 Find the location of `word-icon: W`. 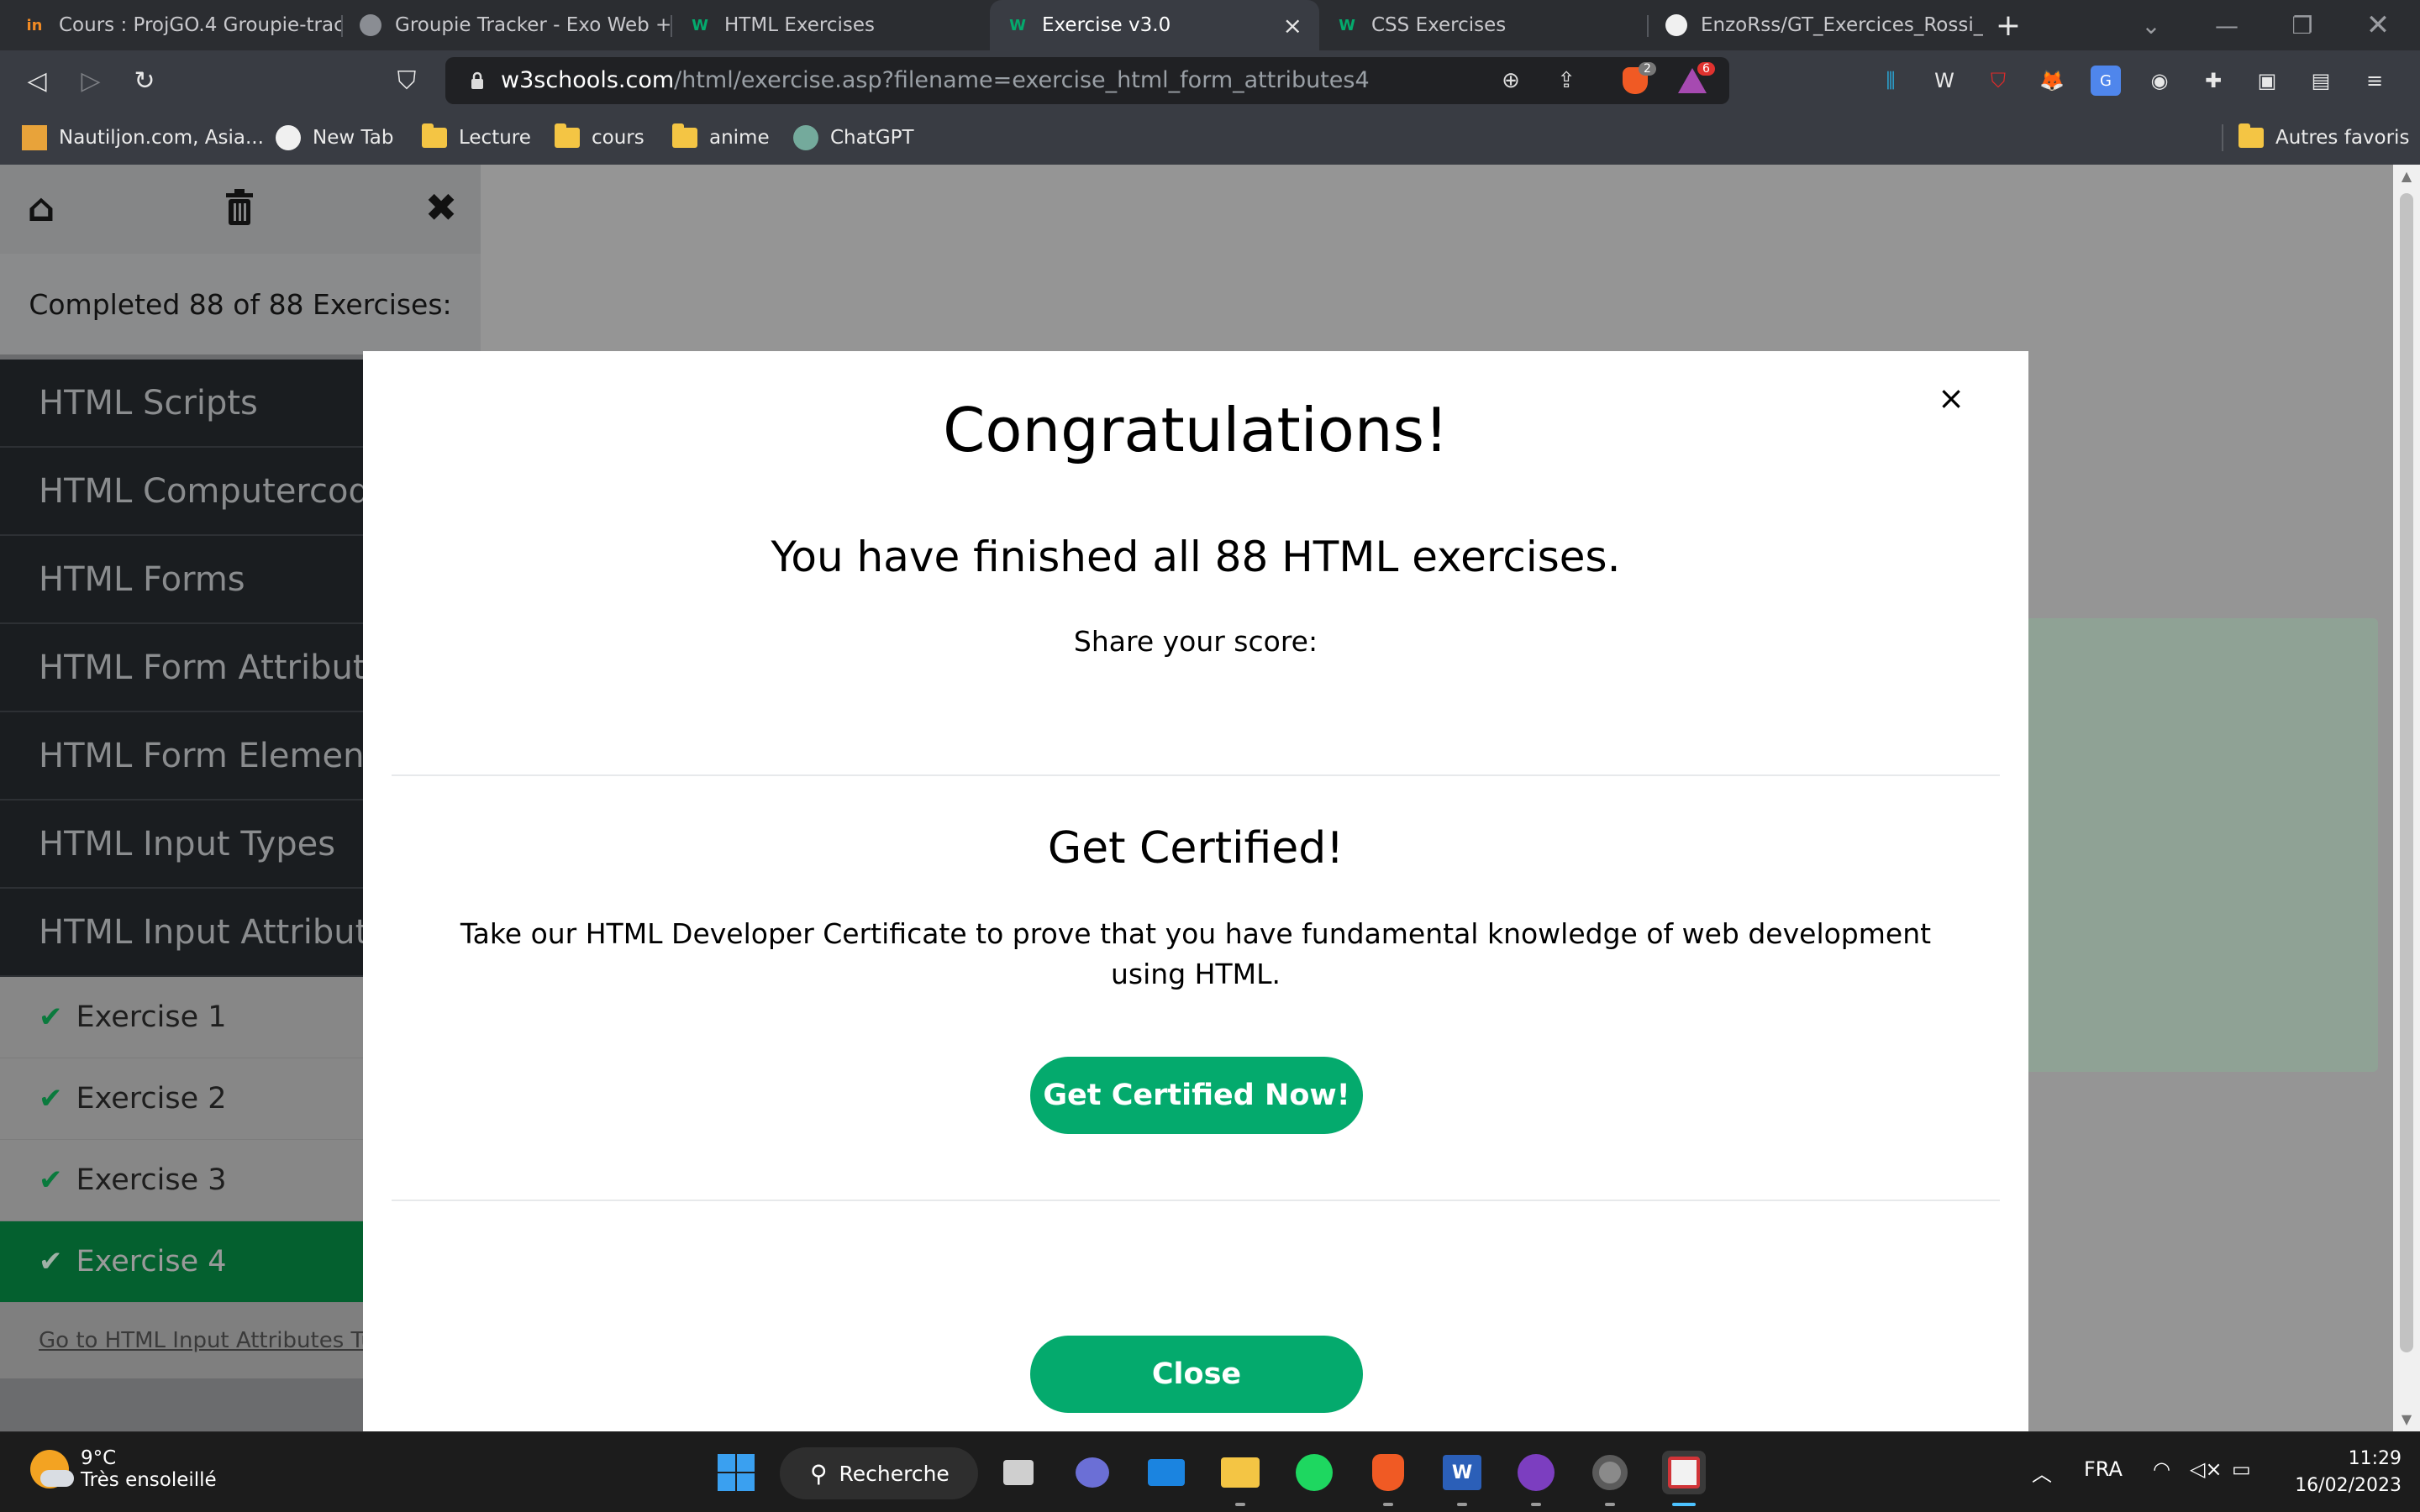

word-icon: W is located at coordinates (1462, 1472).